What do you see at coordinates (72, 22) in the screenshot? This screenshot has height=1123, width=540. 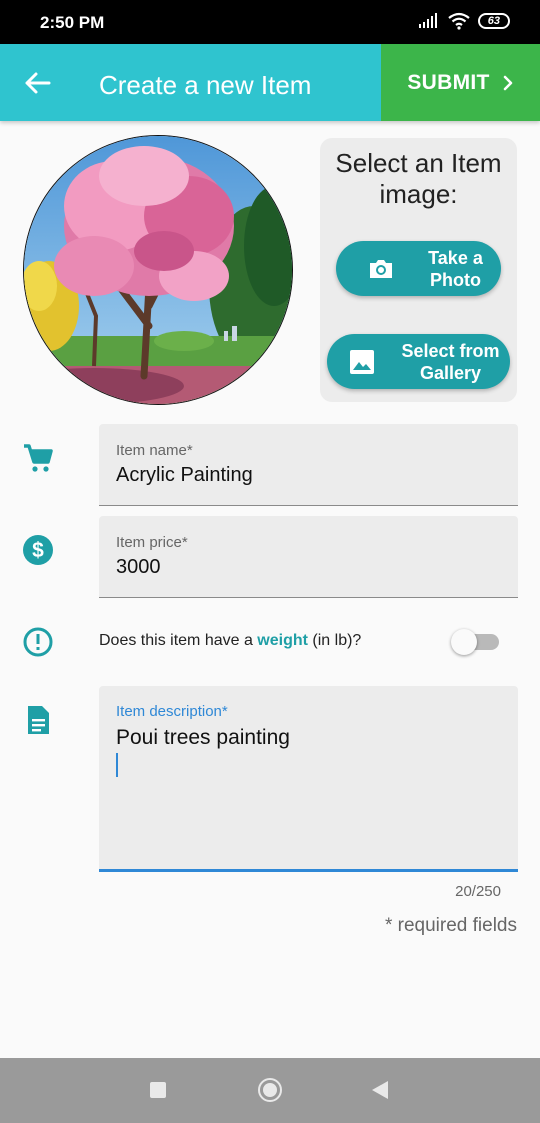 I see `status-time: 2:50 PM` at bounding box center [72, 22].